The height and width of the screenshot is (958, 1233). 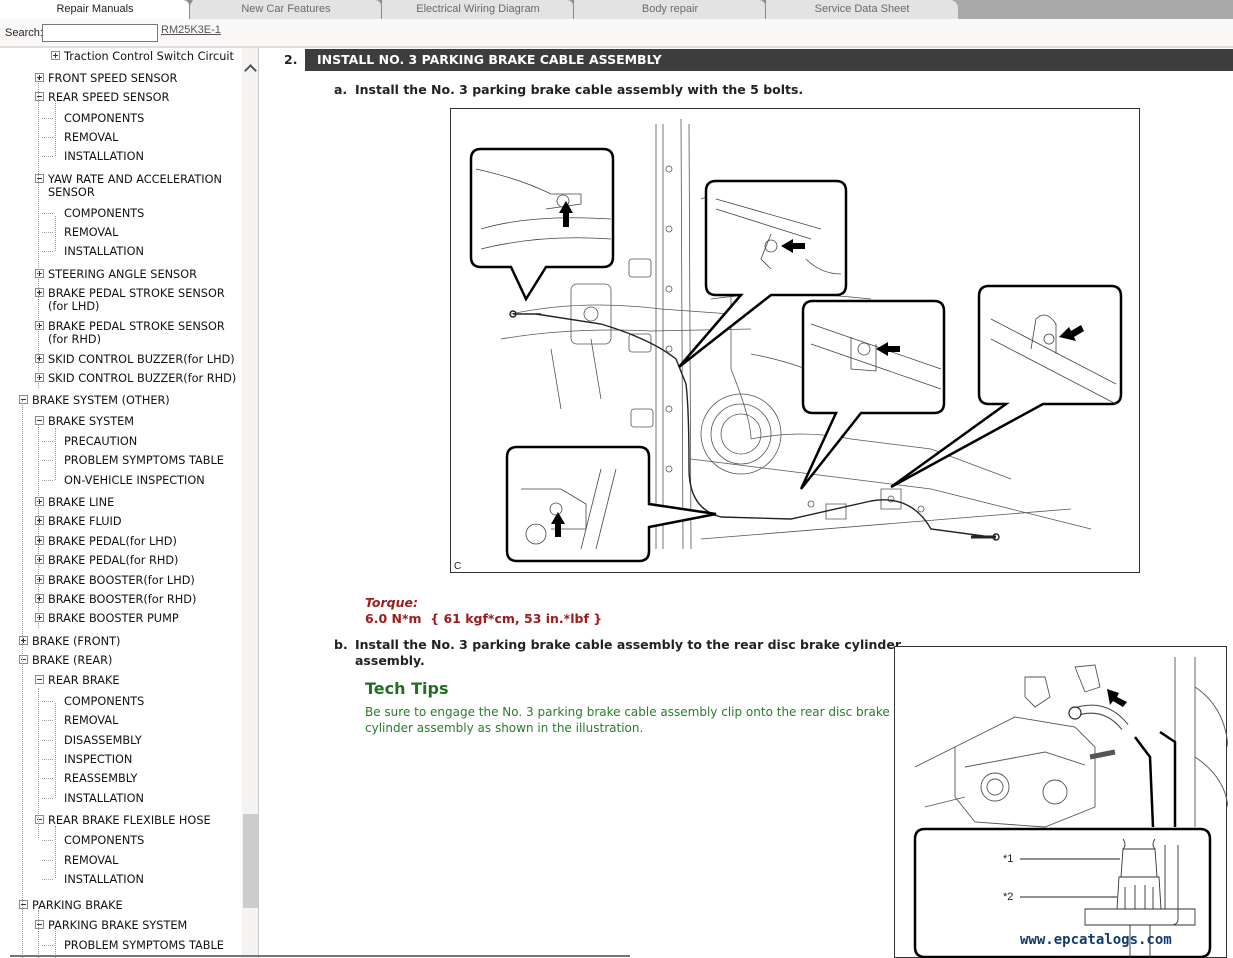 What do you see at coordinates (76, 641) in the screenshot?
I see `tree-item-label: BRAKE (FRONT)` at bounding box center [76, 641].